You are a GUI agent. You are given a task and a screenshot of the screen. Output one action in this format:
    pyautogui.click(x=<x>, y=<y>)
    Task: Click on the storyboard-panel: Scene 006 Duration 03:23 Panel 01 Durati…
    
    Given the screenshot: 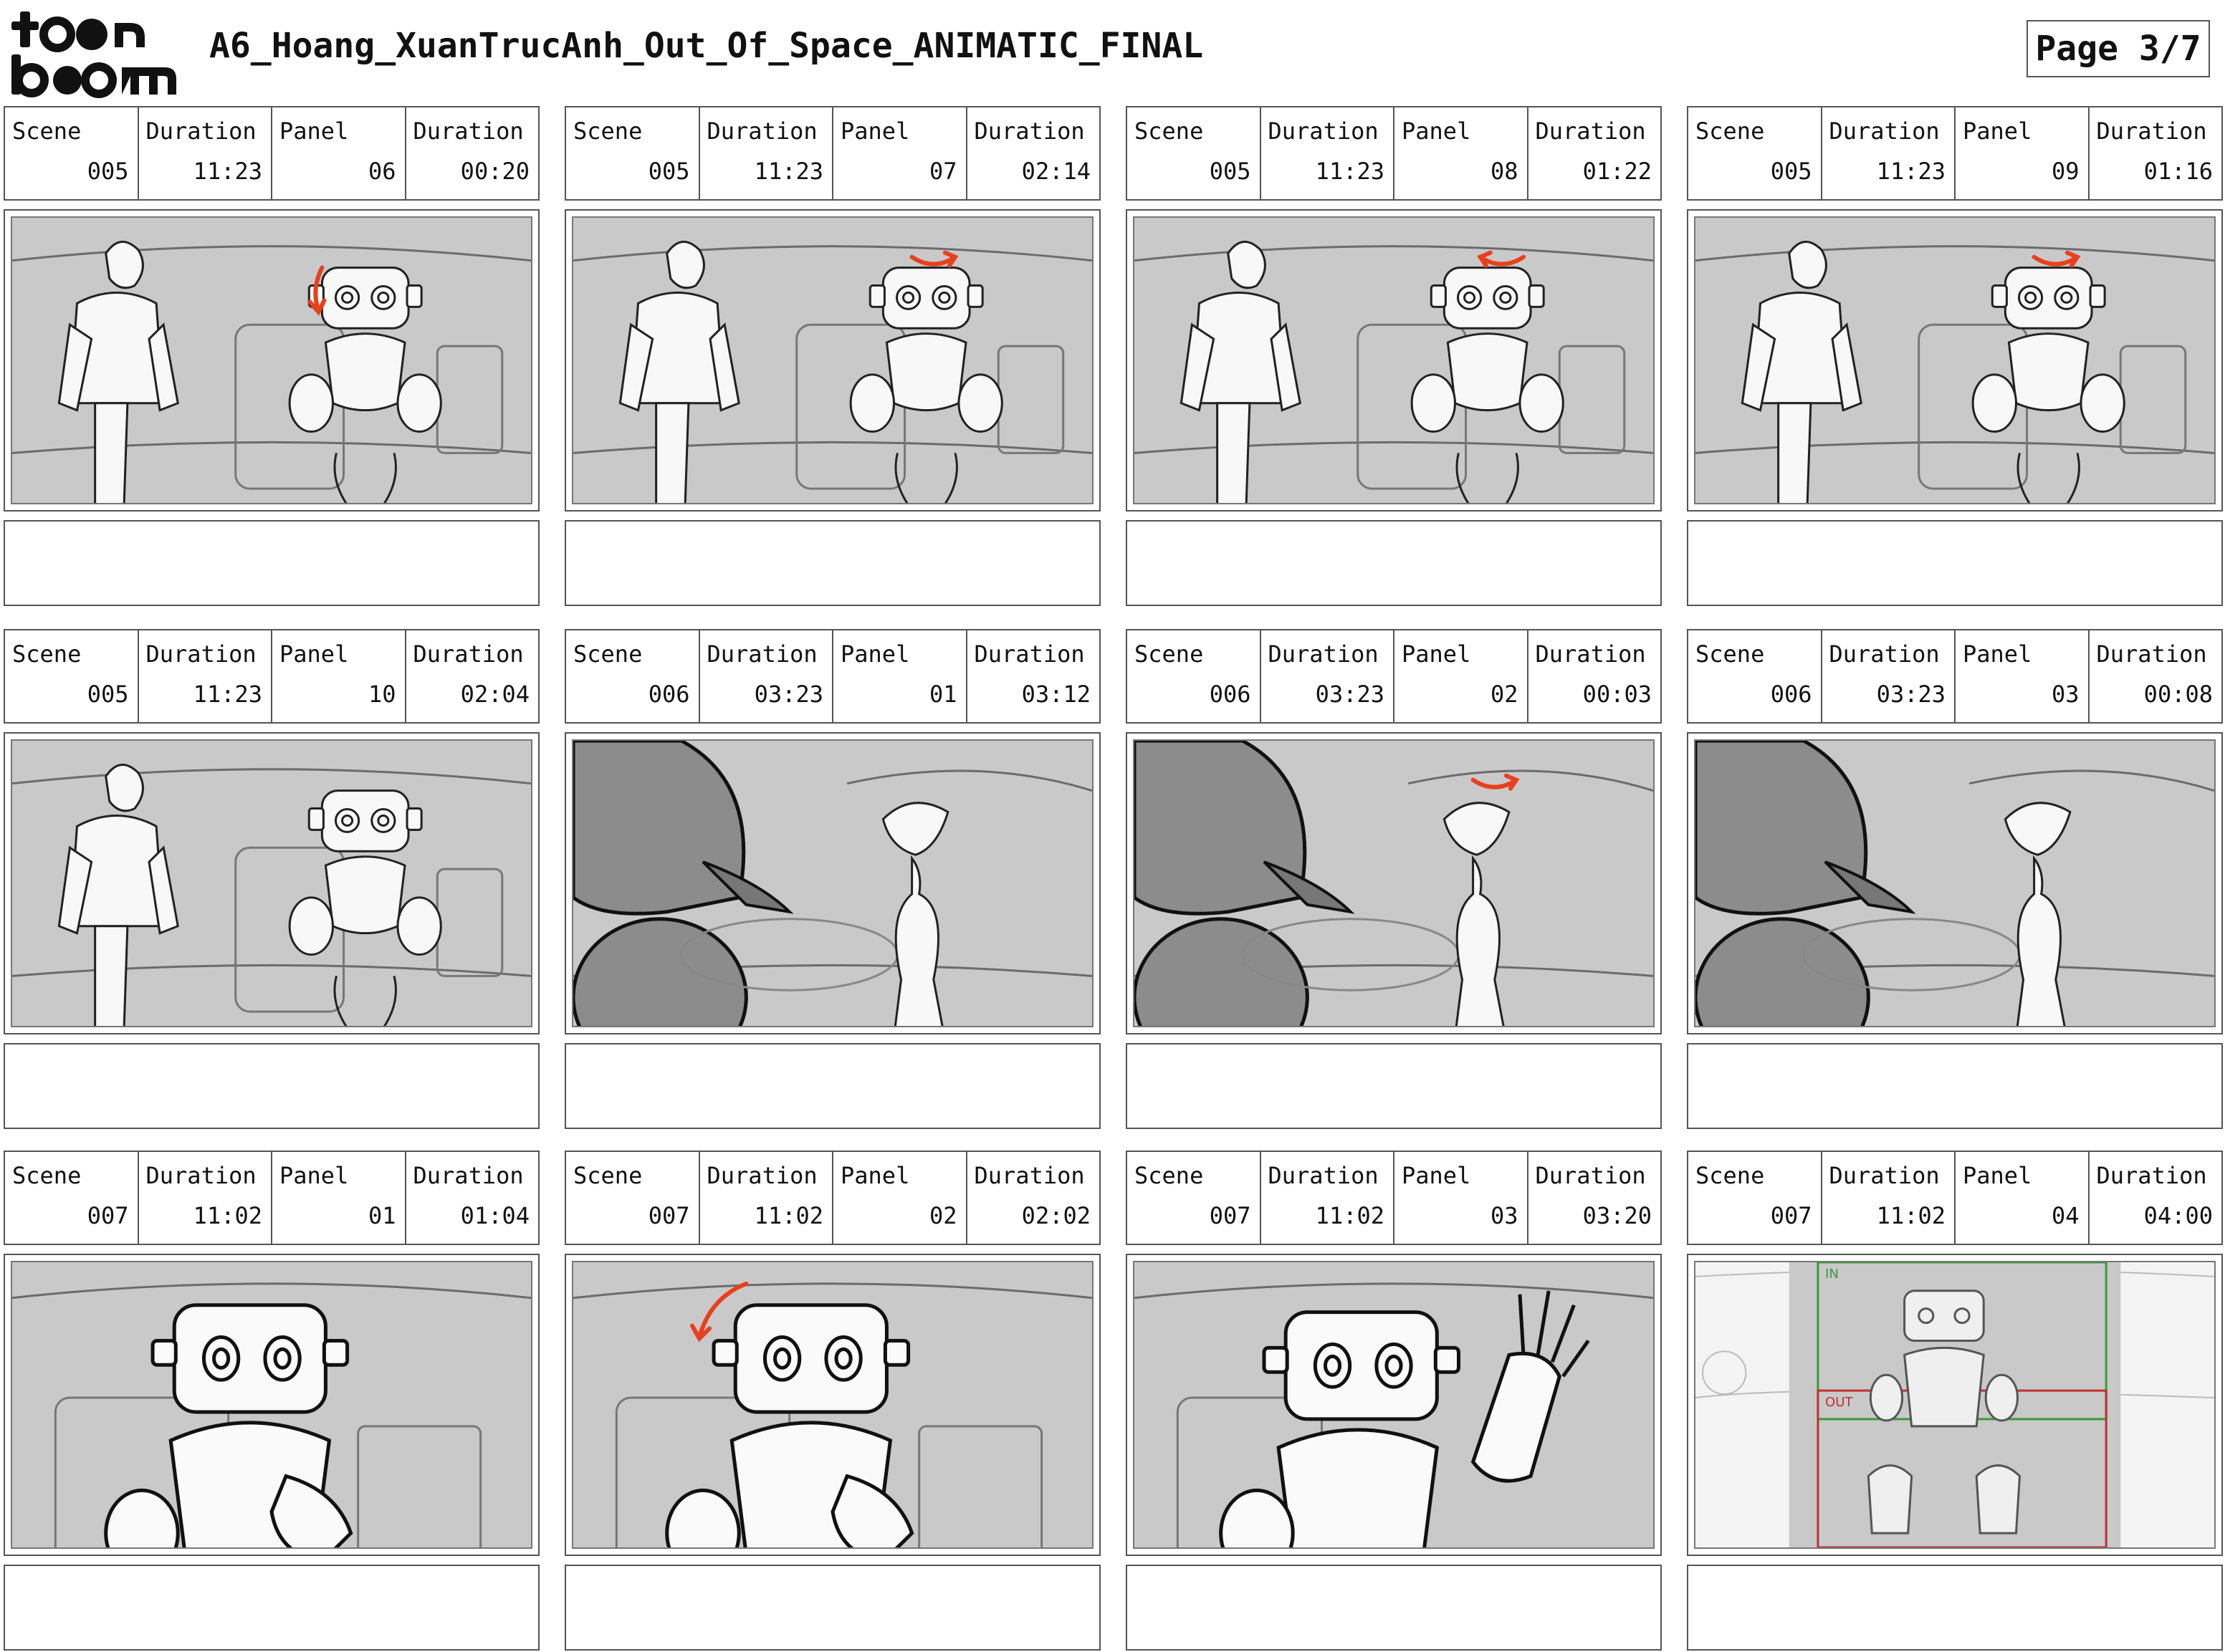 What is the action you would take?
    pyautogui.click(x=833, y=879)
    